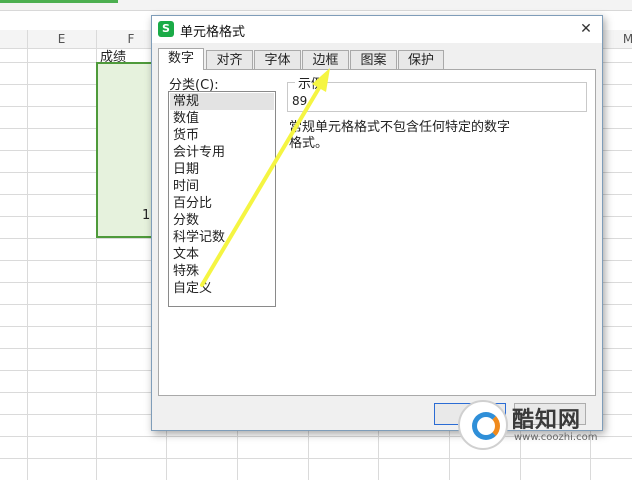  Describe the element at coordinates (222, 152) in the screenshot. I see `category-item-accounting: 会计专用` at that location.